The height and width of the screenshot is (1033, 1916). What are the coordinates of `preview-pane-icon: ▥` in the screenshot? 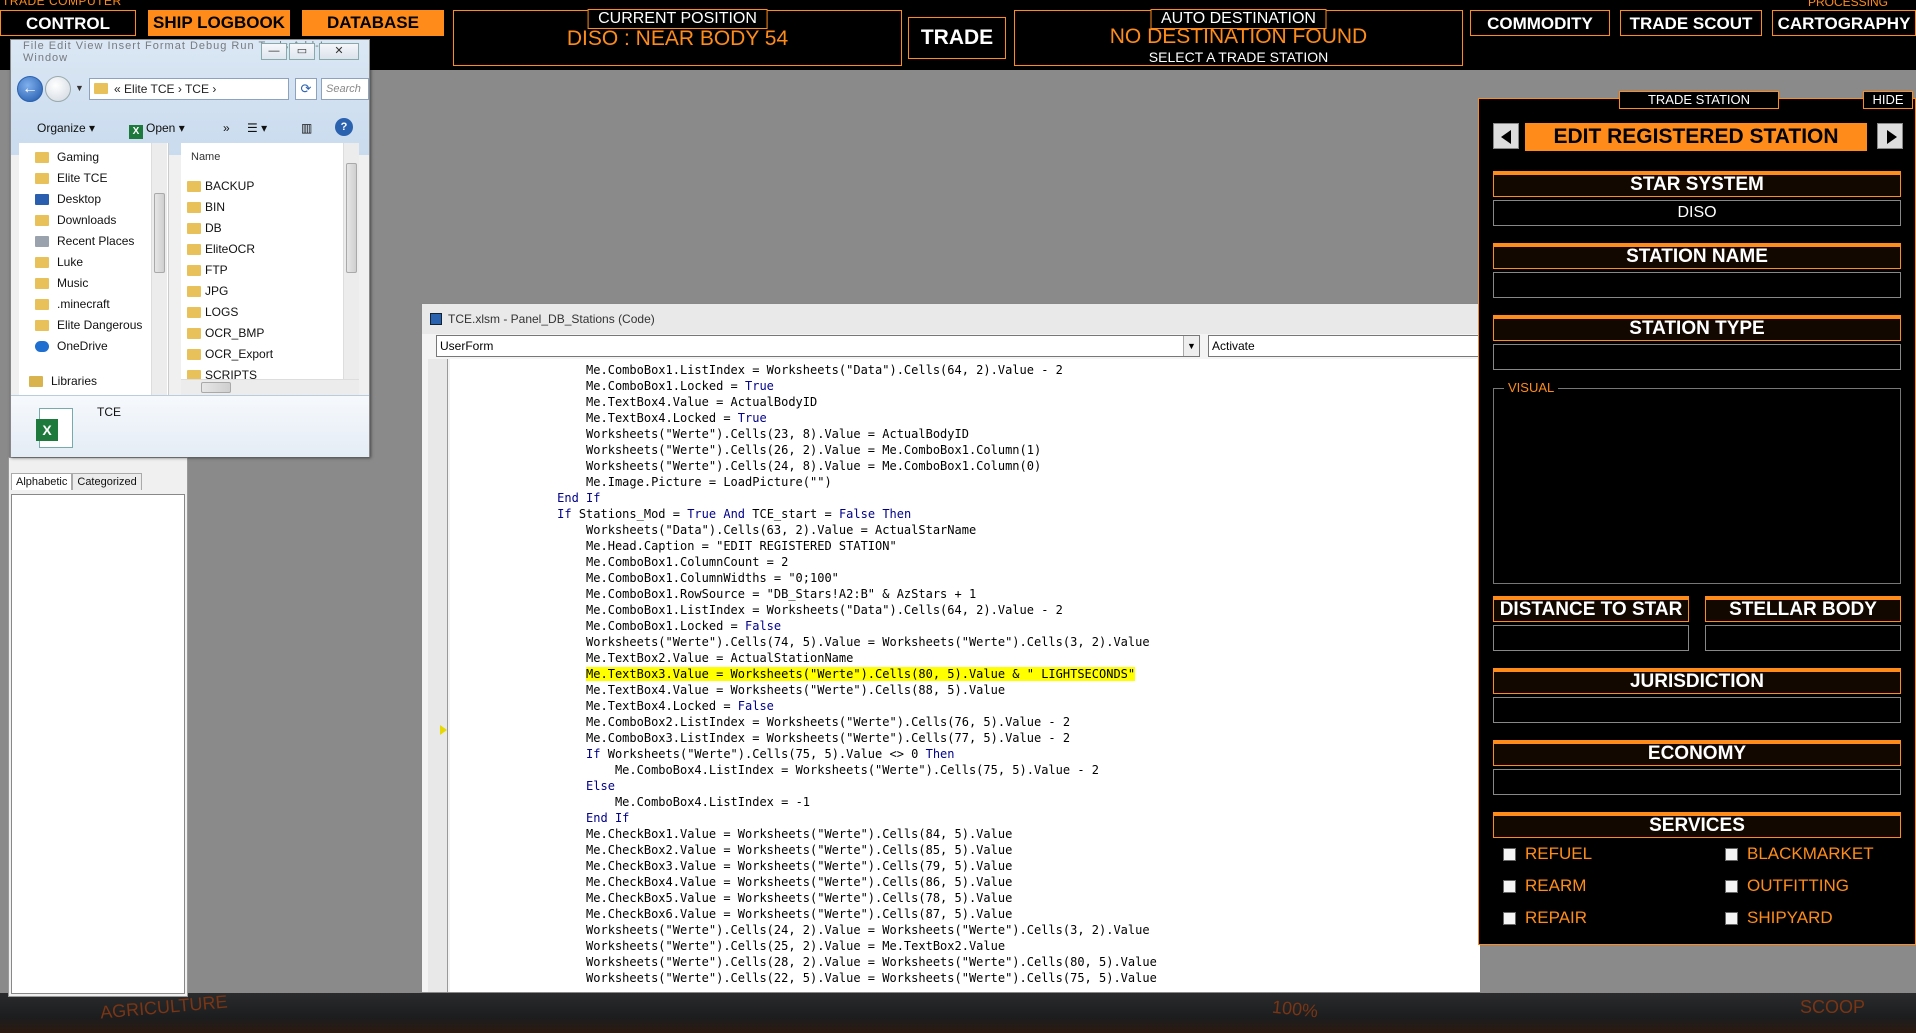 It's located at (306, 128).